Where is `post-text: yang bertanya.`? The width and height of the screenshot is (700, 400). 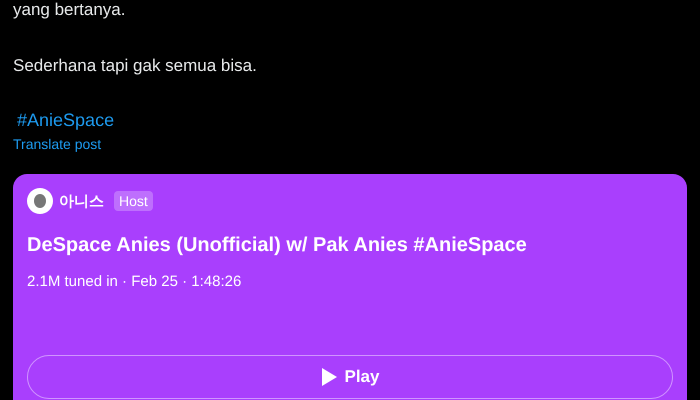
post-text: yang bertanya. is located at coordinates (69, 10).